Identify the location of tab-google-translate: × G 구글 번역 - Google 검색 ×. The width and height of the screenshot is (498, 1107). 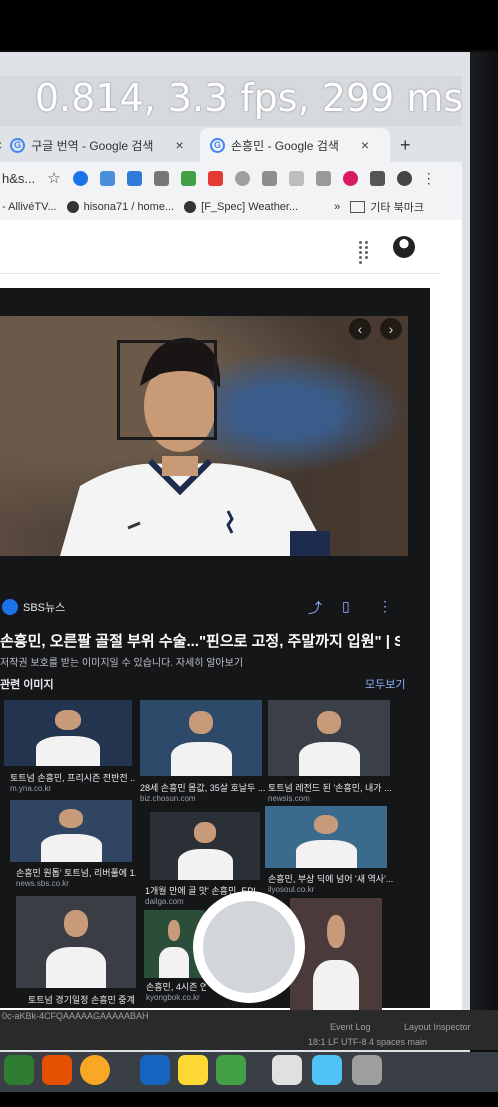
(92, 145).